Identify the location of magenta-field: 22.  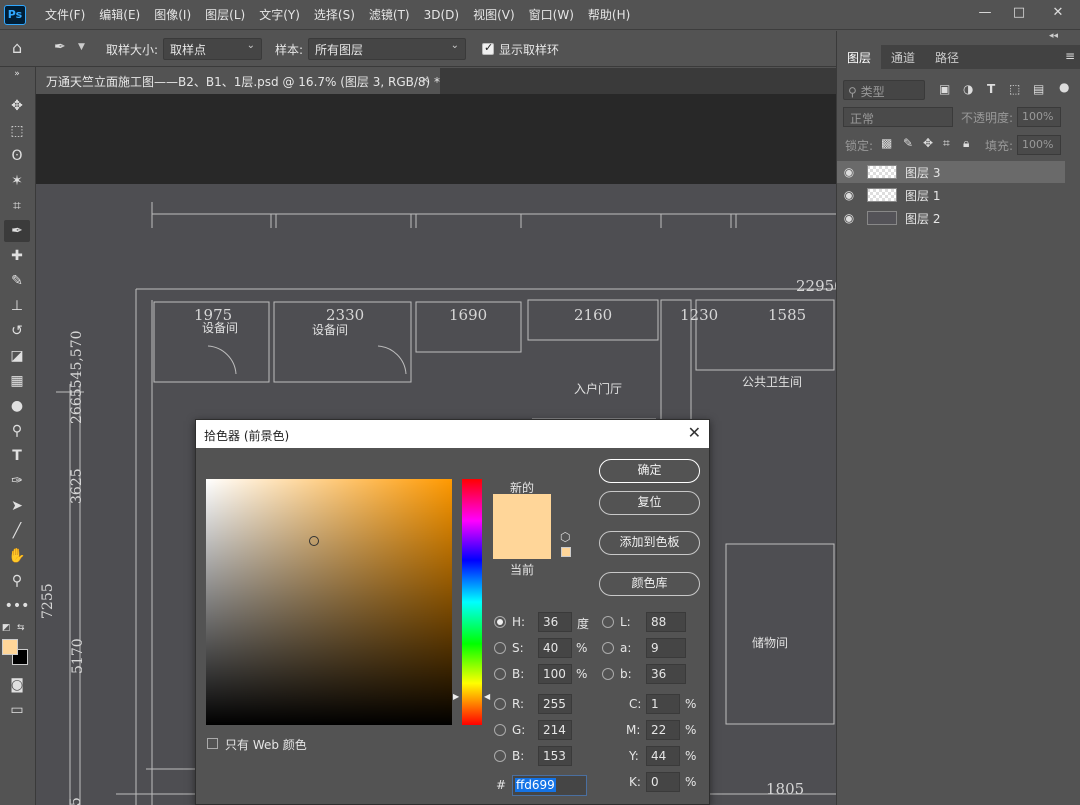
(663, 730).